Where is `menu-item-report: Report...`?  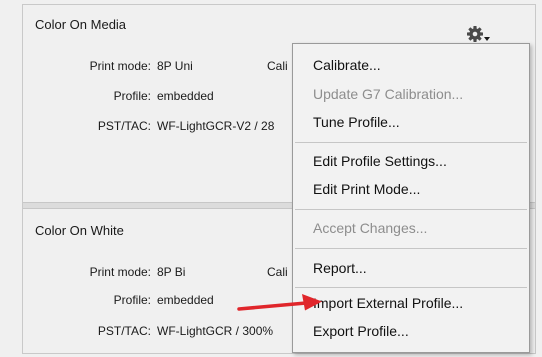
menu-item-report: Report... is located at coordinates (411, 268).